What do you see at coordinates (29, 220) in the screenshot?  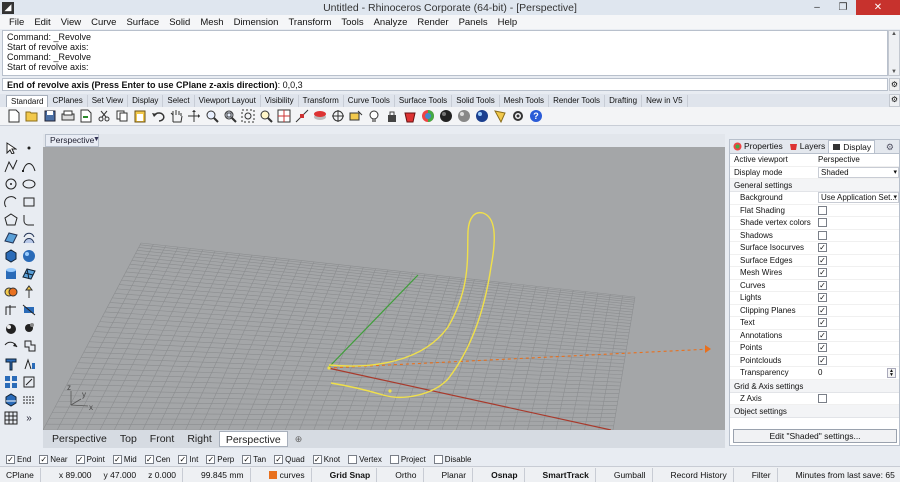 I see `fillet-icon` at bounding box center [29, 220].